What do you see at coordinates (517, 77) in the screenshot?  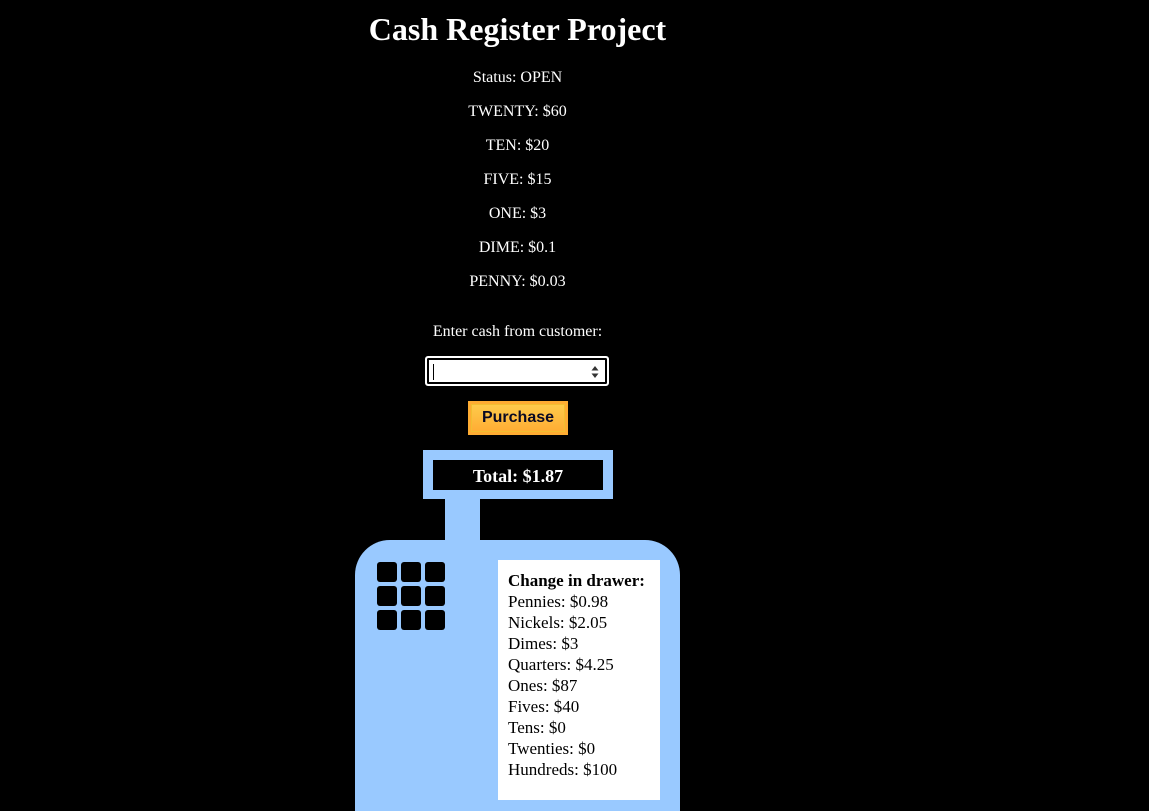 I see `change-due-status: Status: OPEN` at bounding box center [517, 77].